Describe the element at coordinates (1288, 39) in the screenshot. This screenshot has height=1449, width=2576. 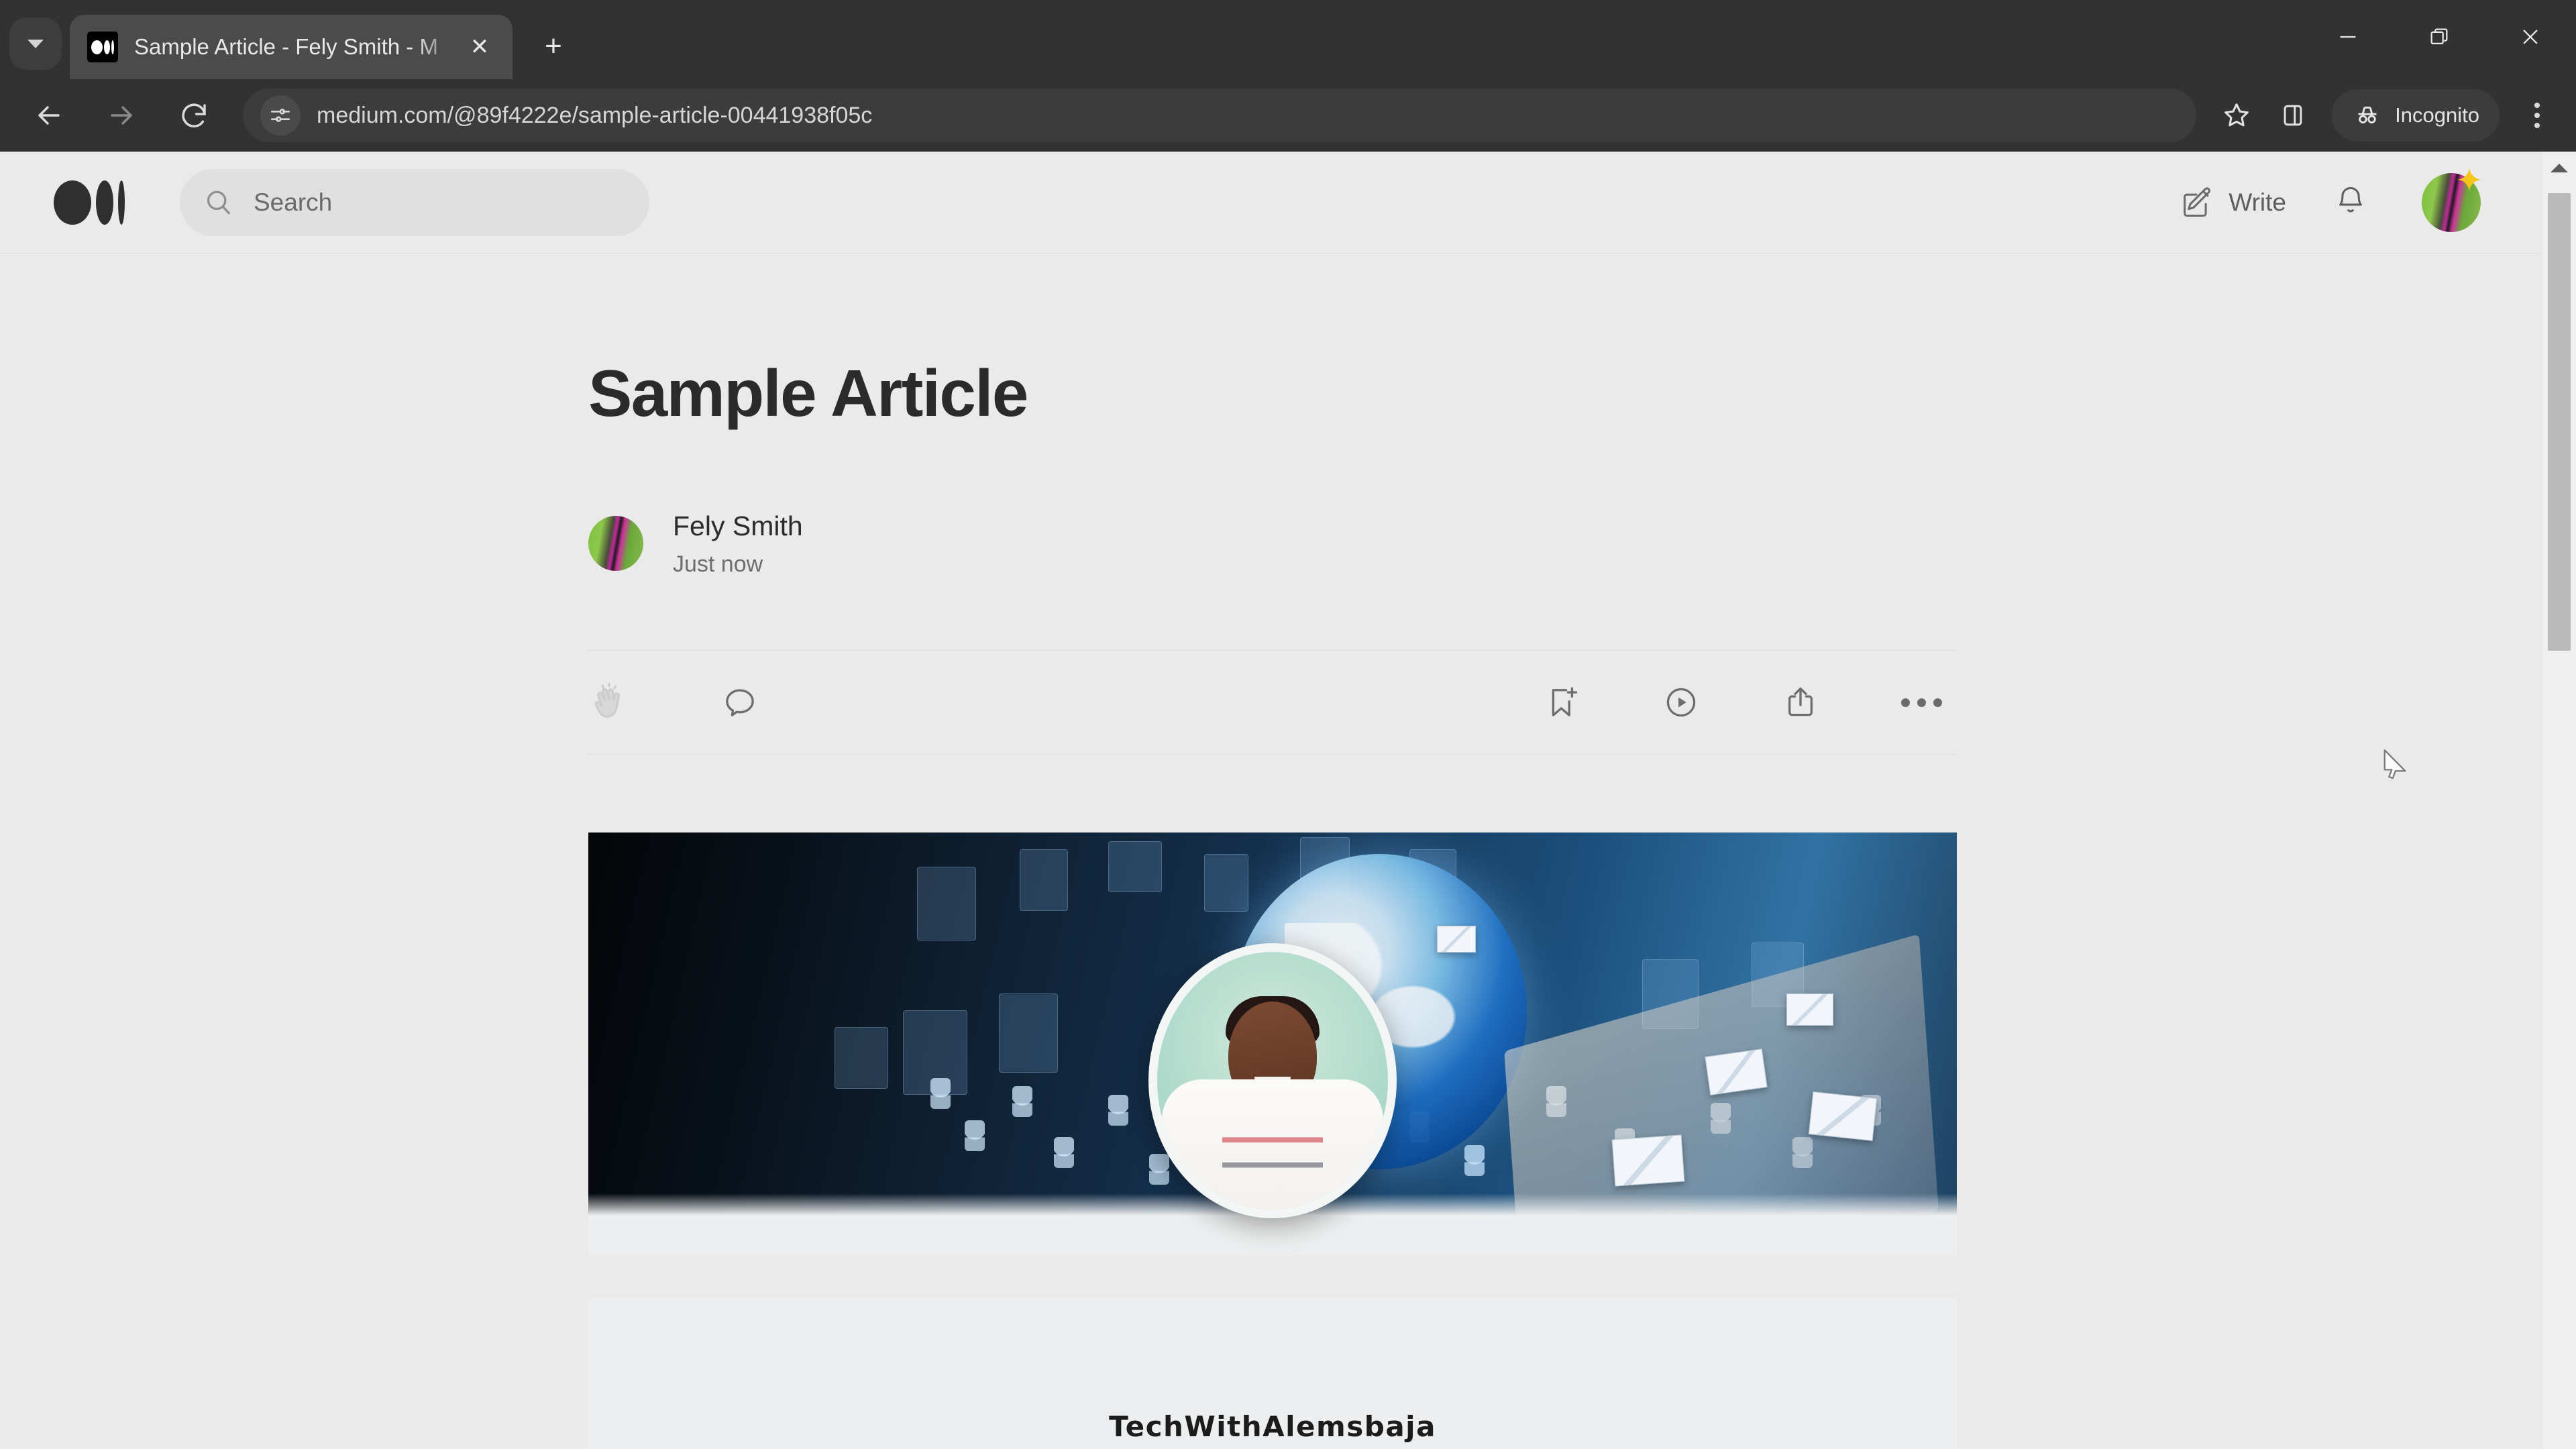
I see `tab-strip: Sample Article - Fely Smith - M ✕ +` at that location.